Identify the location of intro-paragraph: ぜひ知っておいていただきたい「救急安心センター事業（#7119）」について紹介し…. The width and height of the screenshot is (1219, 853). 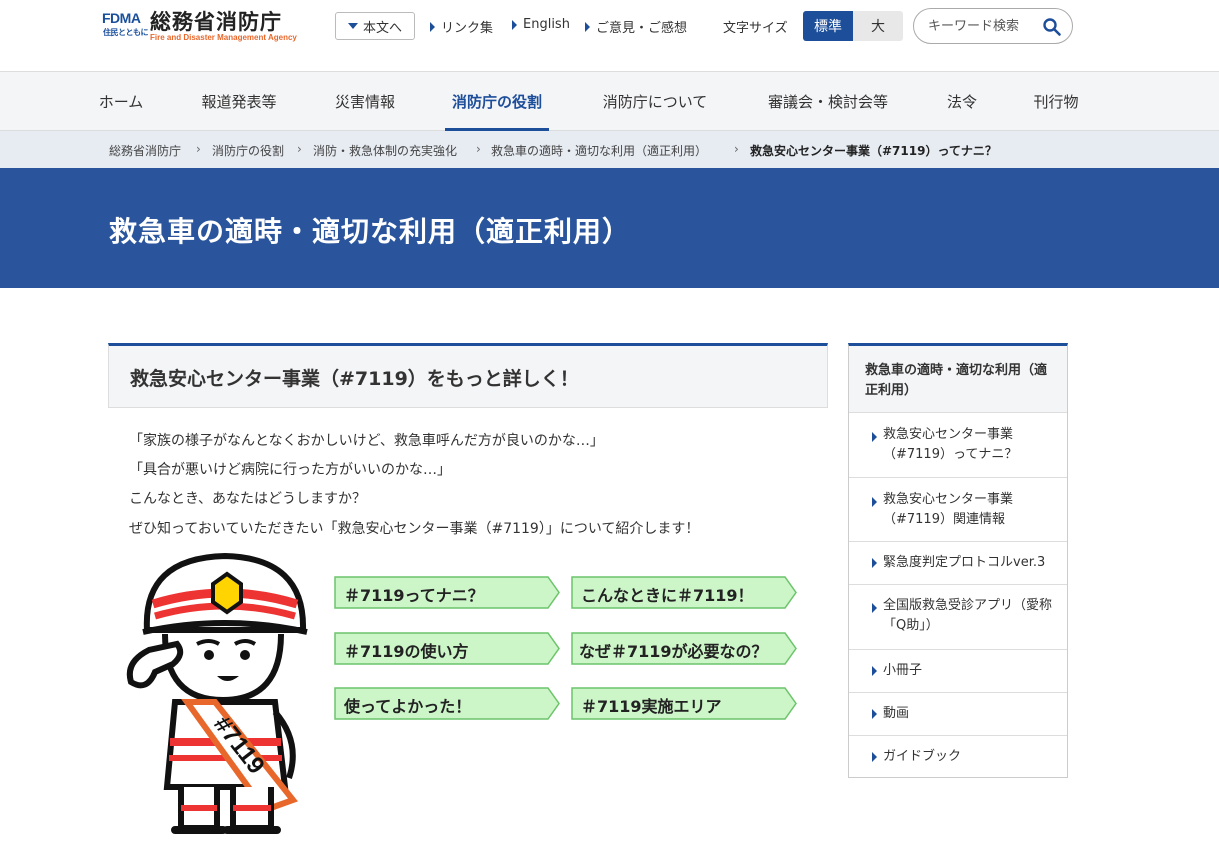
(414, 529).